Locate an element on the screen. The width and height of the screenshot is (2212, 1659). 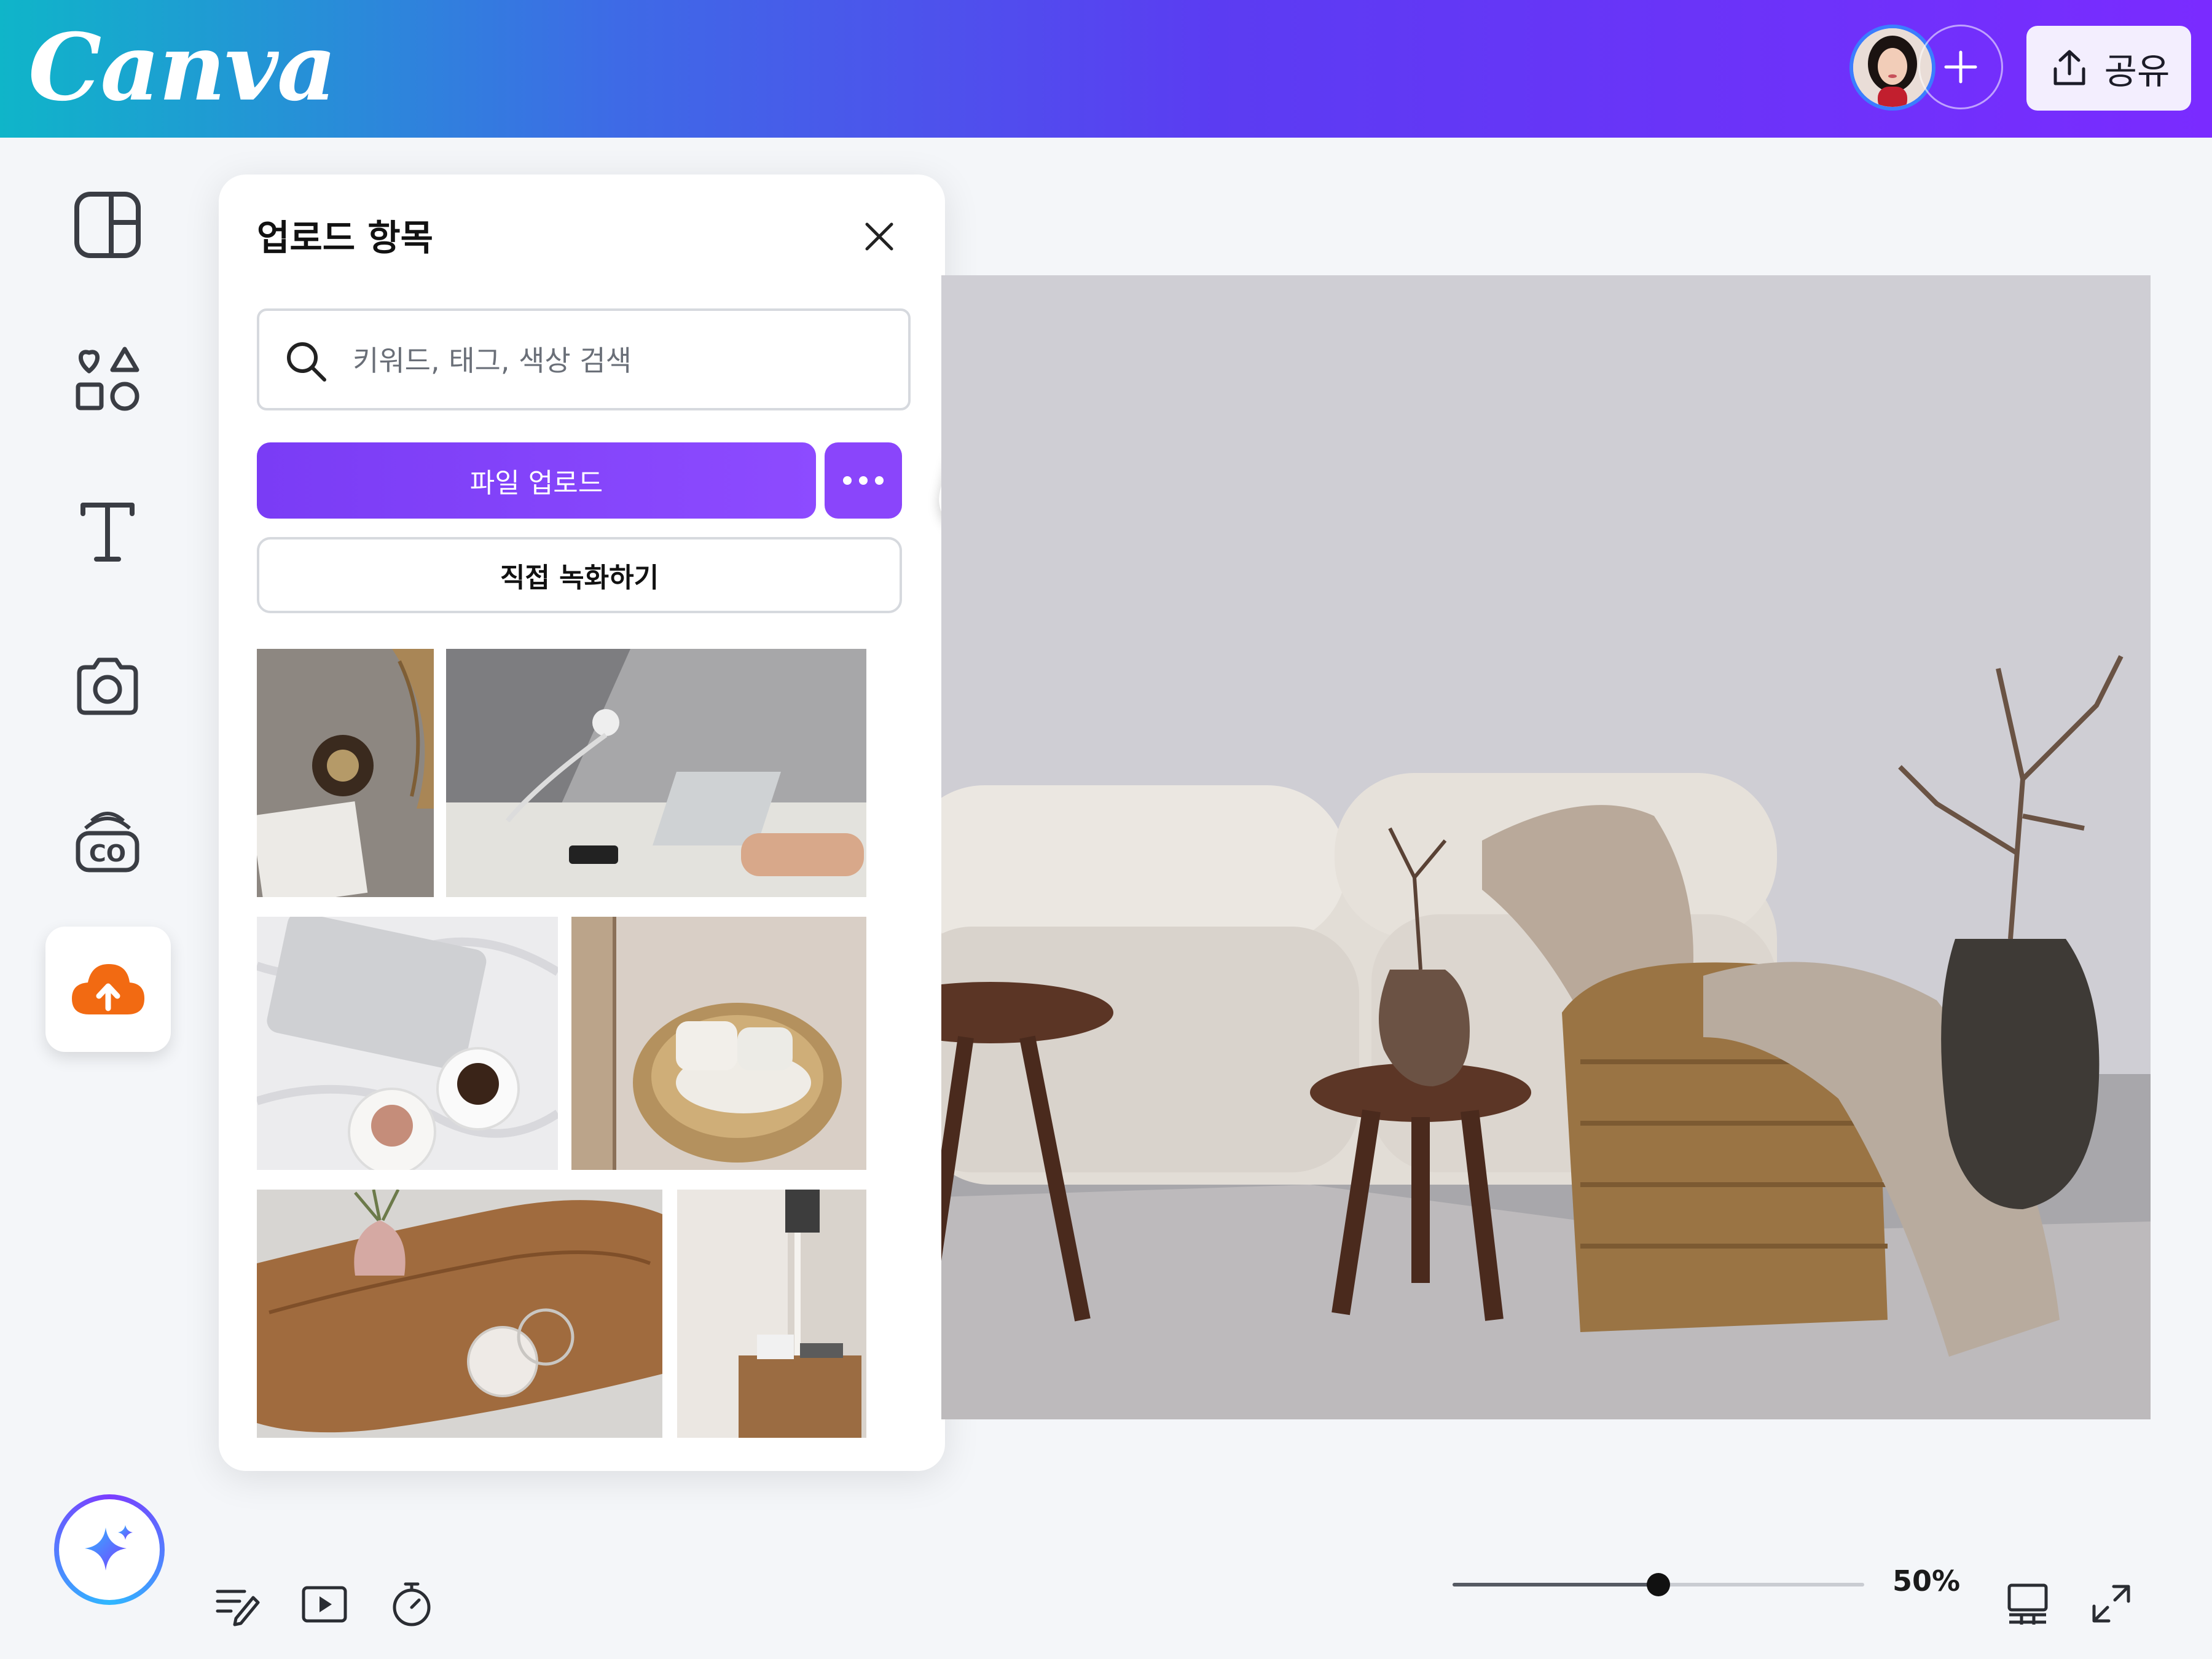
play-icon is located at coordinates (324, 1604).